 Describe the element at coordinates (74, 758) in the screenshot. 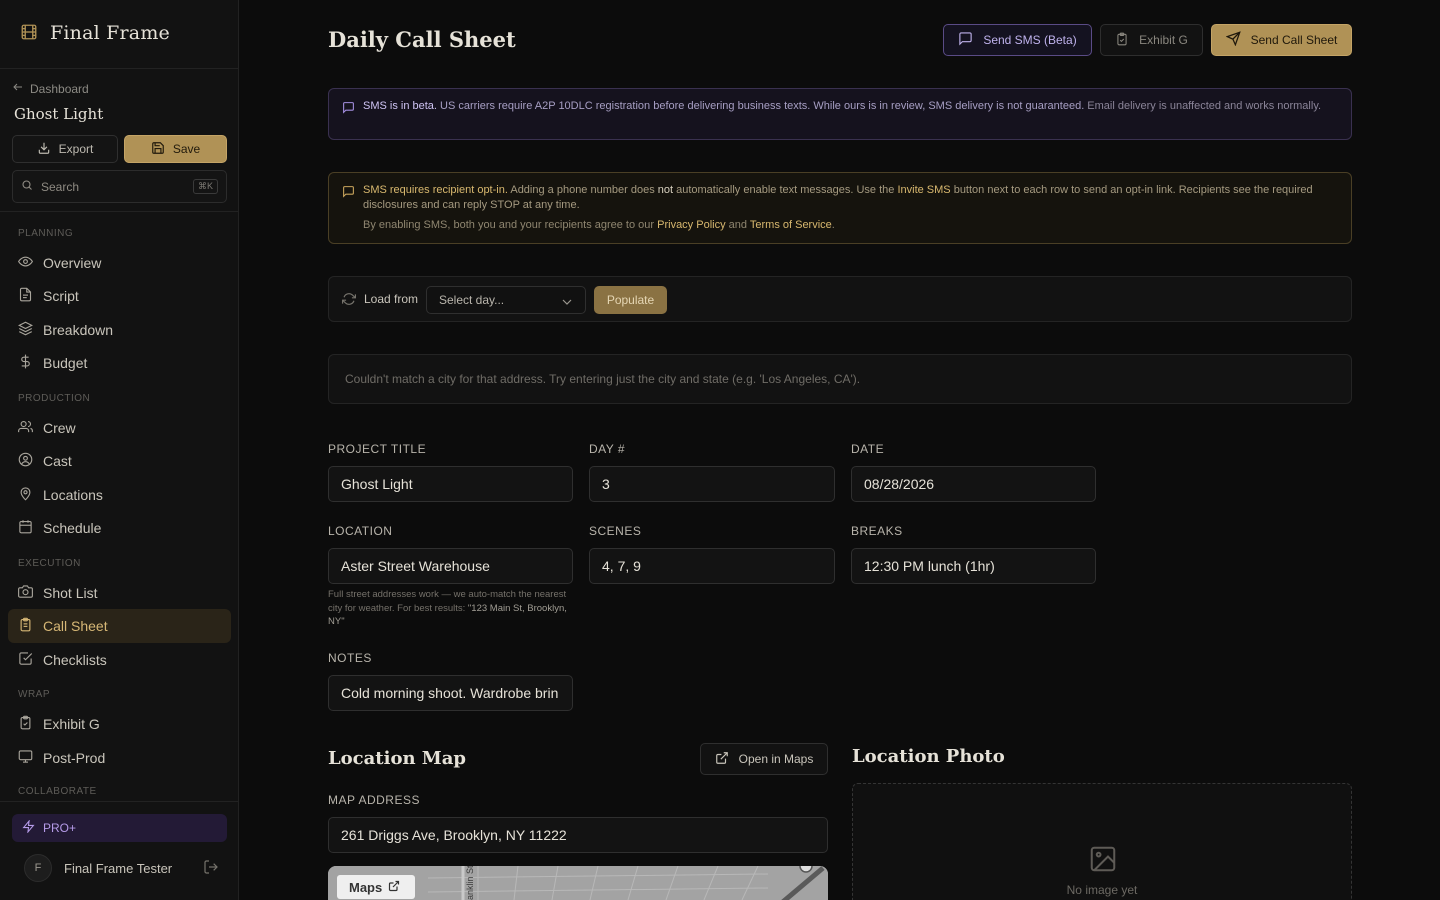

I see `sidebar-item-label: Post-Prod` at that location.